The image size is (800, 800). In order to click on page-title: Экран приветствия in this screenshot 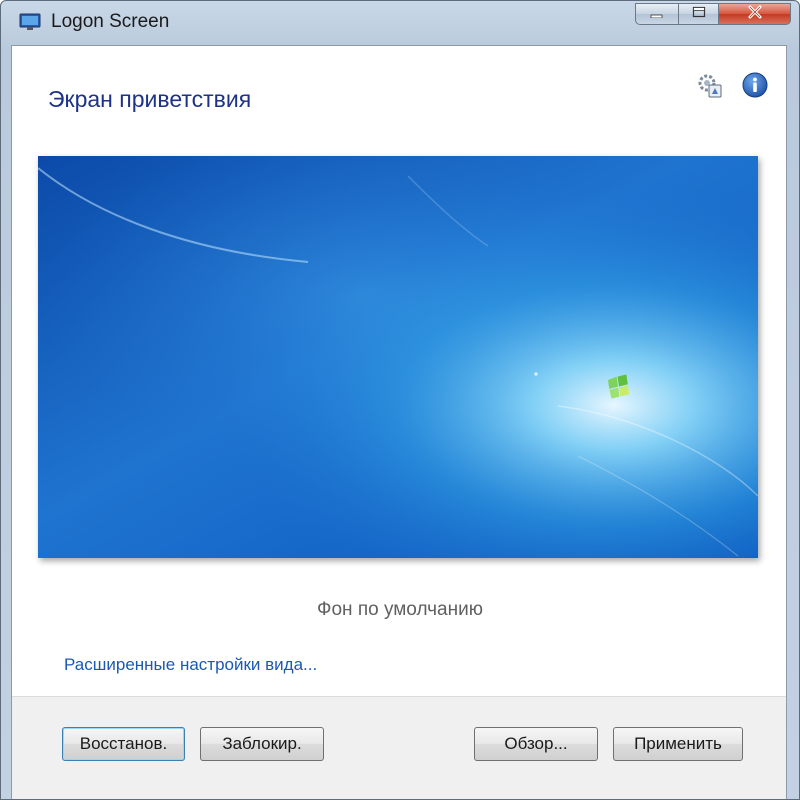, I will do `click(150, 99)`.